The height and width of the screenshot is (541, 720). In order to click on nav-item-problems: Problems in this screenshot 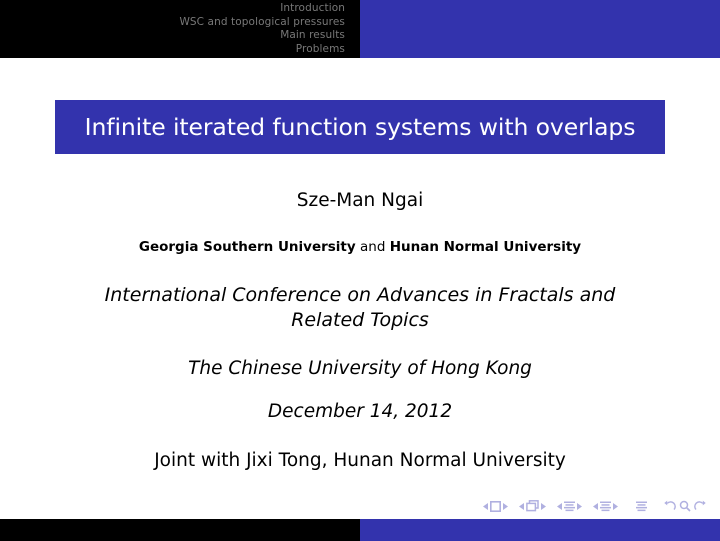, I will do `click(320, 50)`.